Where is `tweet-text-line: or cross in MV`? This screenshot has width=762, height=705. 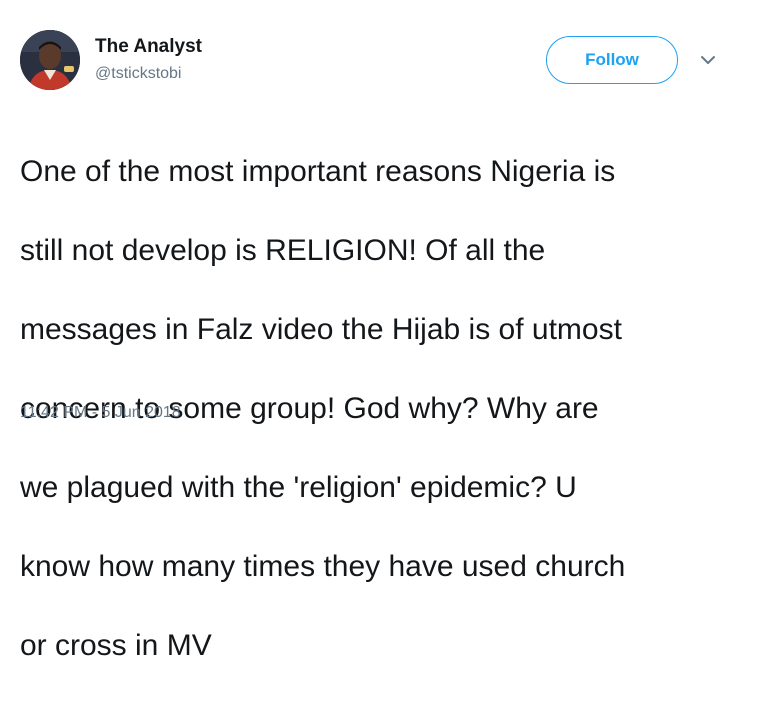 tweet-text-line: or cross in MV is located at coordinates (116, 645).